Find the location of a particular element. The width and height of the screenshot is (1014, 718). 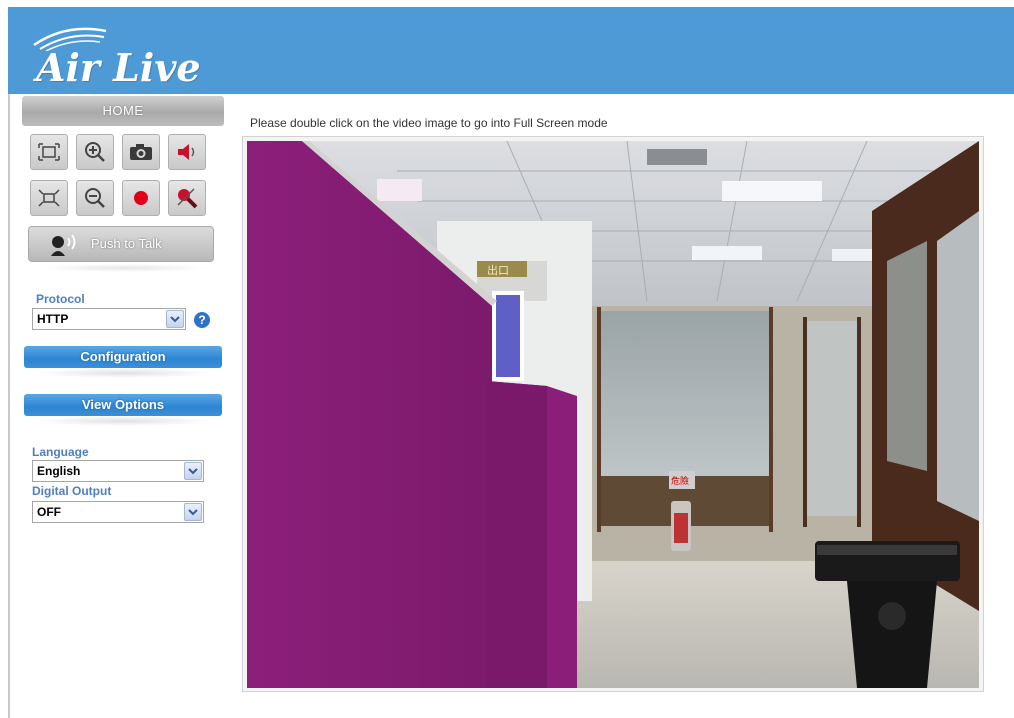

actual-size-icon is located at coordinates (49, 198).